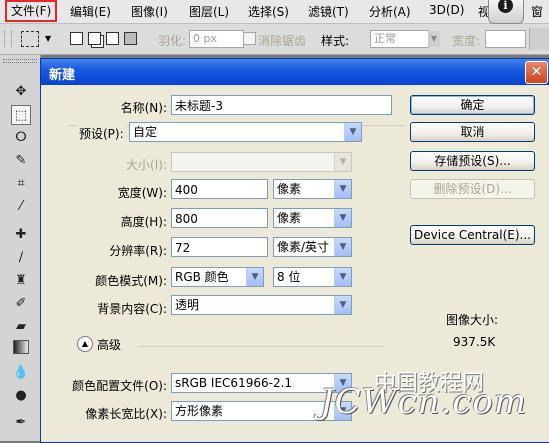 This screenshot has width=549, height=443. What do you see at coordinates (138, 251) in the screenshot?
I see `resolution-label: 分辨率(R):` at bounding box center [138, 251].